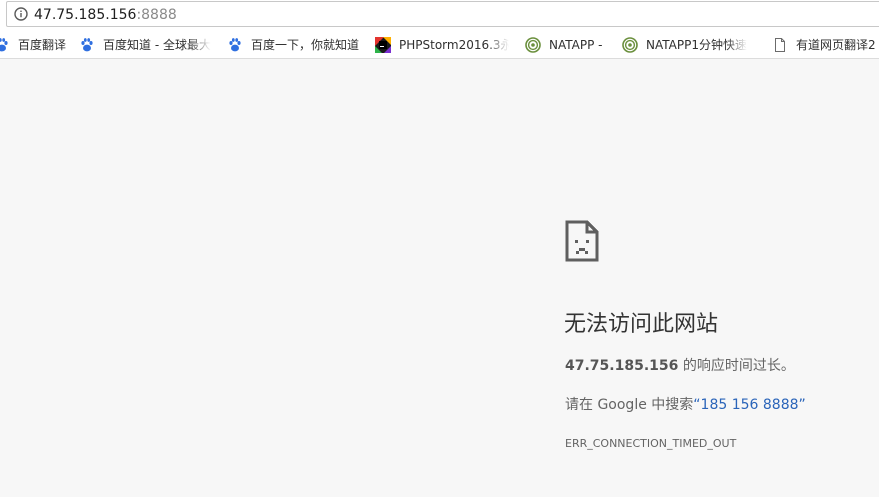 This screenshot has height=497, width=879. I want to click on url-text: 47.75.185.156:8888, so click(105, 15).